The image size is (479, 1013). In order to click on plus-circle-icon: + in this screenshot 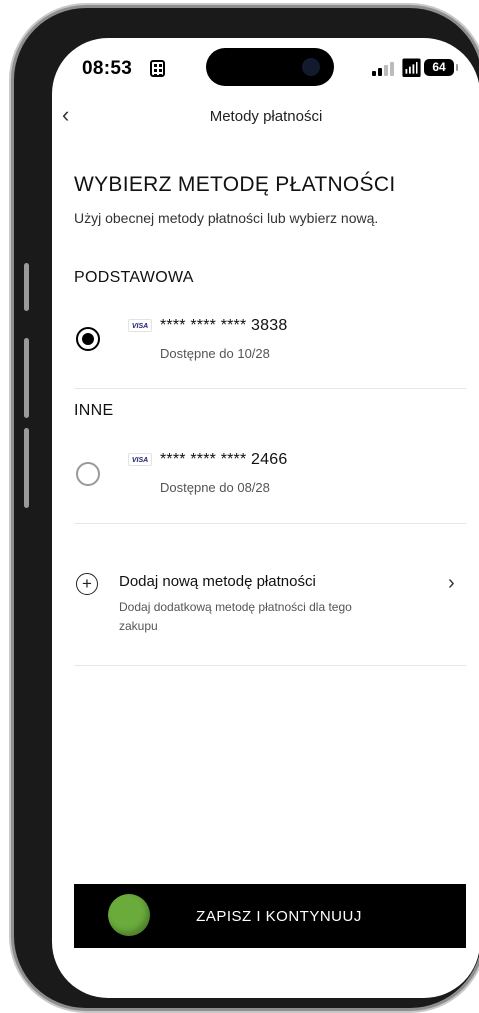, I will do `click(87, 584)`.